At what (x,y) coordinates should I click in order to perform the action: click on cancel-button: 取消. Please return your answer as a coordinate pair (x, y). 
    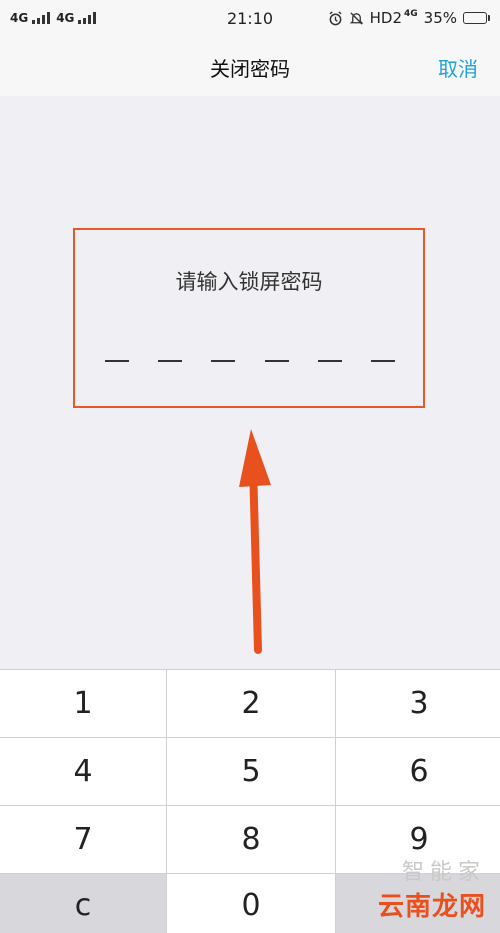
    Looking at the image, I should click on (458, 67).